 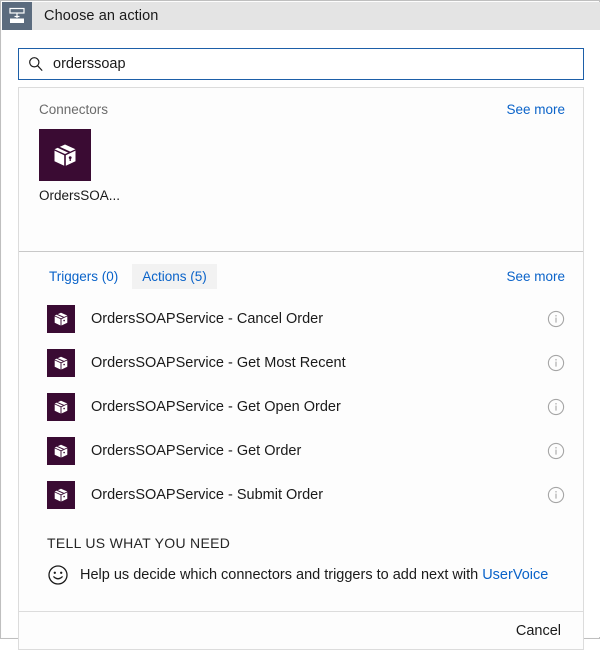 What do you see at coordinates (301, 102) in the screenshot?
I see `connectors-header: Connectors See more` at bounding box center [301, 102].